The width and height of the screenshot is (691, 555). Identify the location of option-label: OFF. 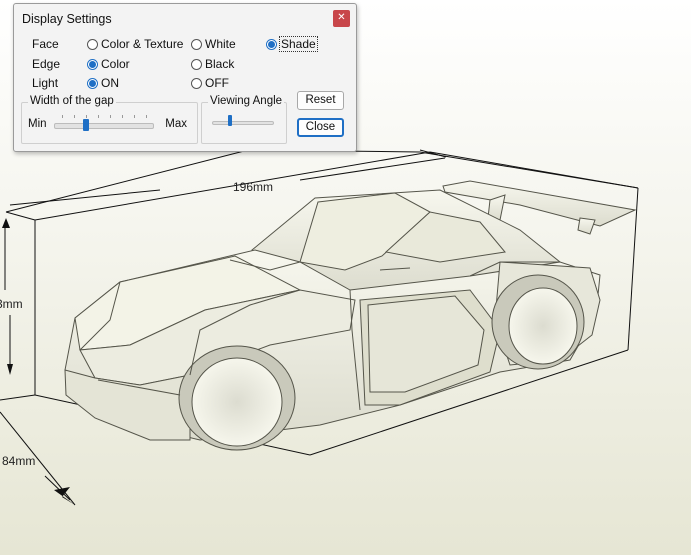
(217, 83).